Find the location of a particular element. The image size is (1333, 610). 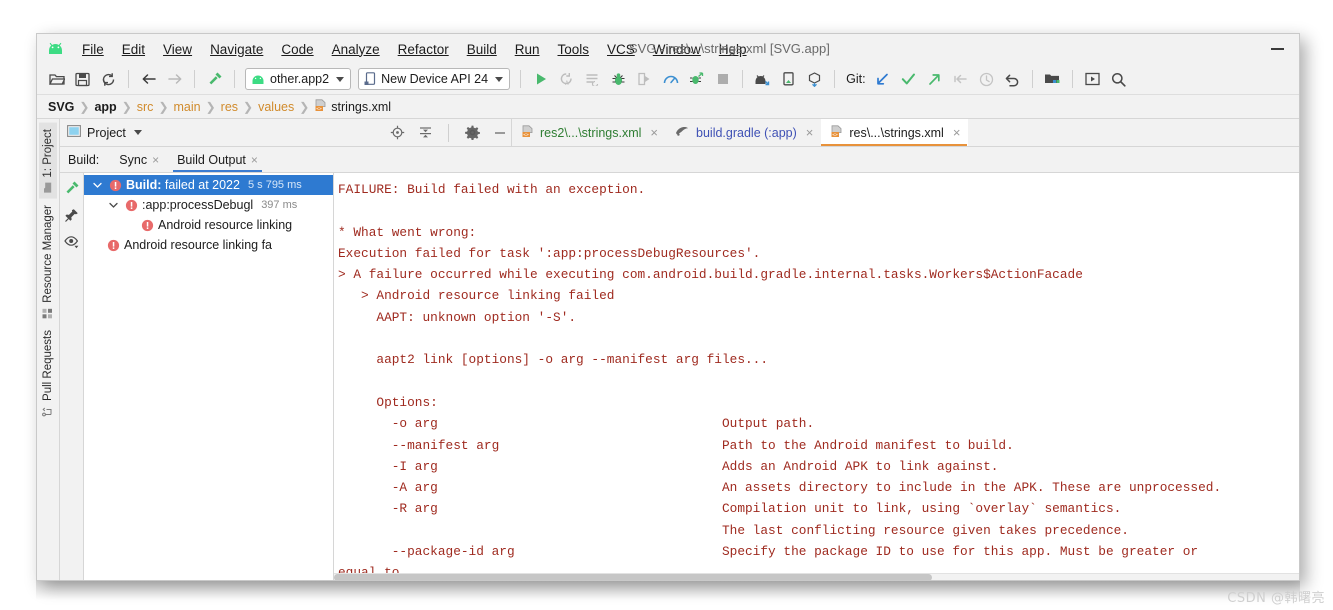

sdk-manager-icon is located at coordinates (788, 79).